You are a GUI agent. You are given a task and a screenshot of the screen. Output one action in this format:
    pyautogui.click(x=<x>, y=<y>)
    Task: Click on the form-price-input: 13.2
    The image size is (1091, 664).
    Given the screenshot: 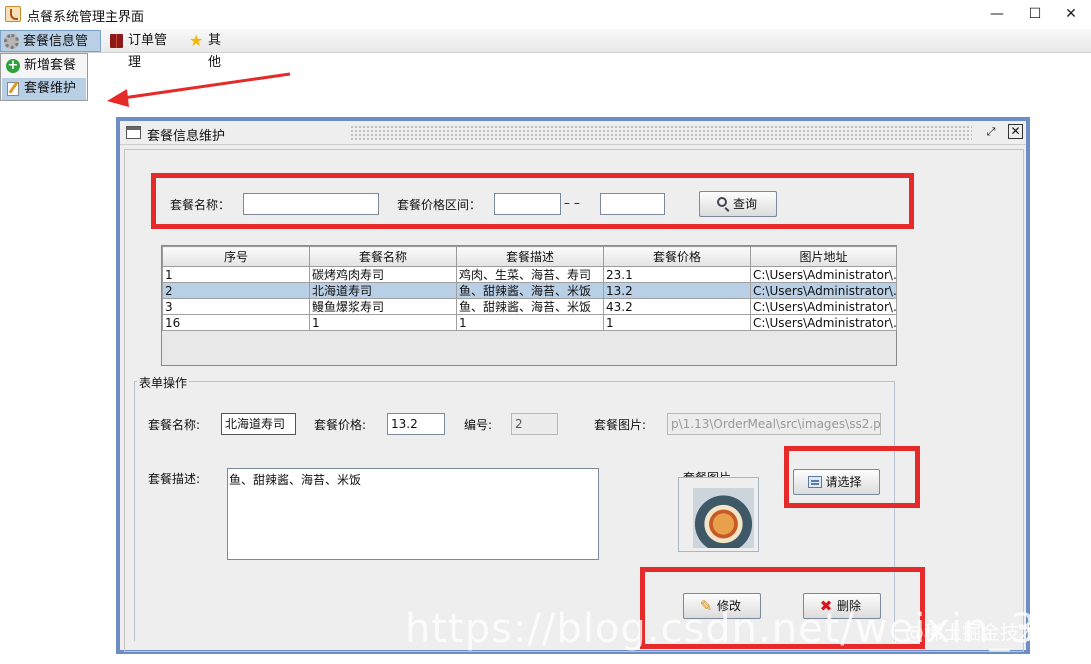 What is the action you would take?
    pyautogui.click(x=416, y=424)
    